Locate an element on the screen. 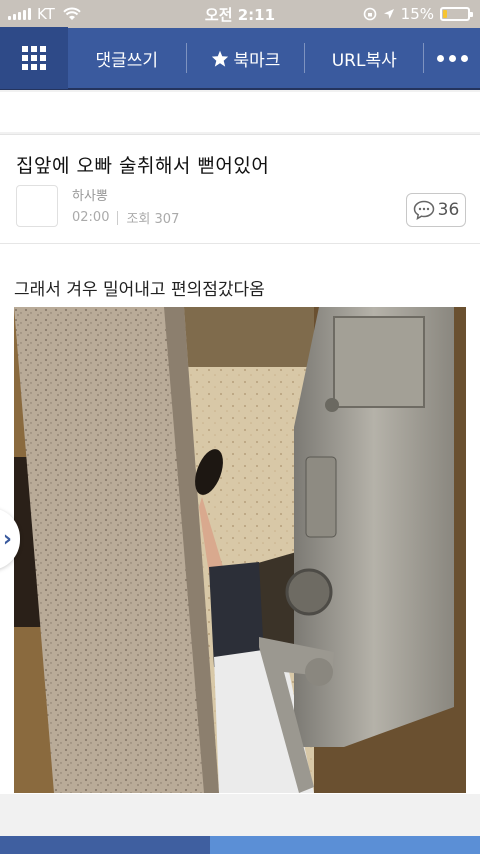  location-icon is located at coordinates (388, 14).